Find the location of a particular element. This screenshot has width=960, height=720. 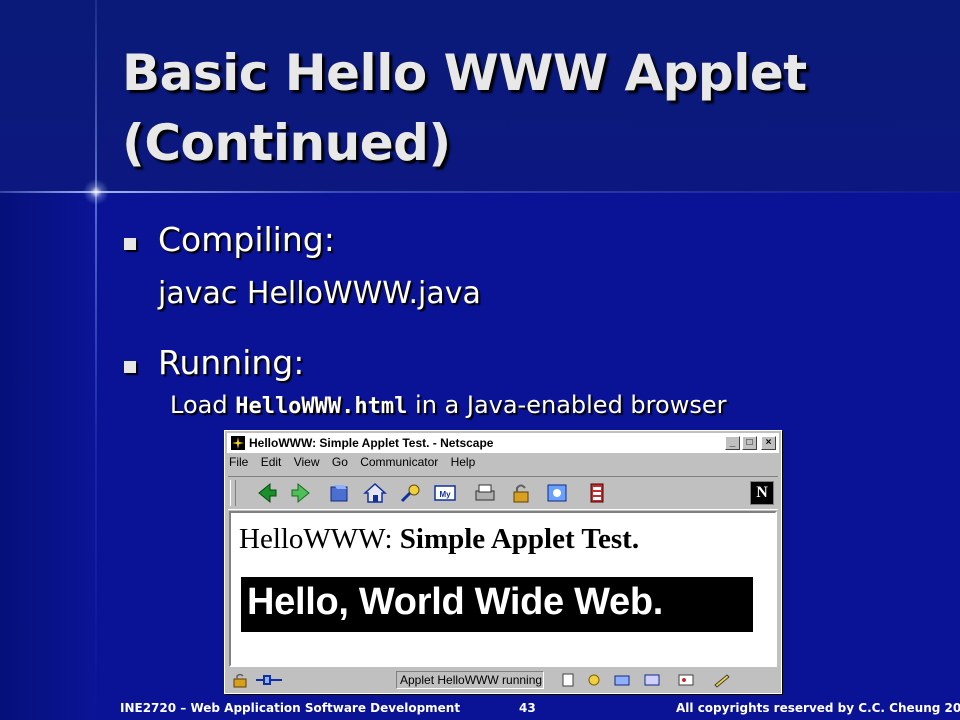

lock-status-icon is located at coordinates (240, 680).